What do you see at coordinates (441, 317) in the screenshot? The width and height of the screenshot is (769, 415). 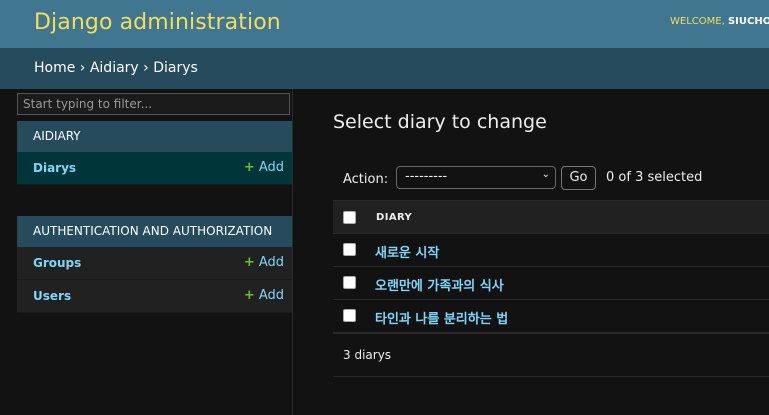 I see `diary-link: 타인과 나를 분리하는 법` at bounding box center [441, 317].